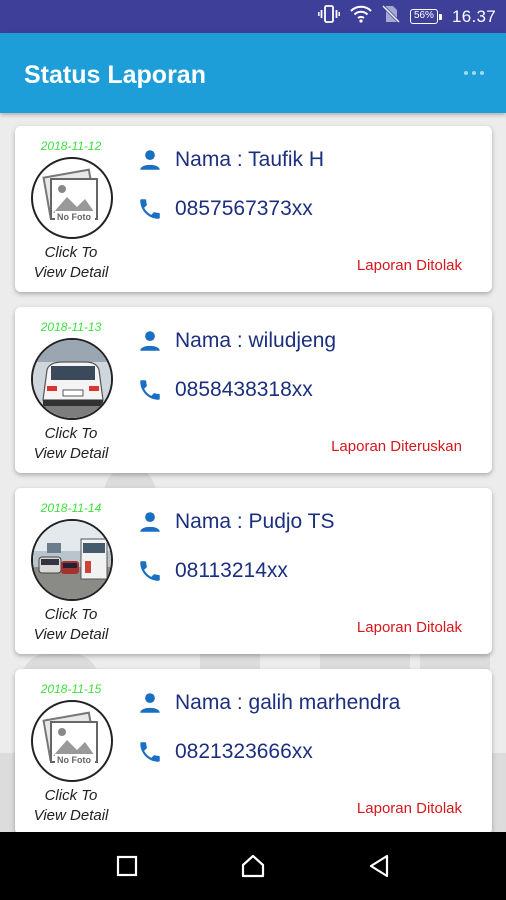 This screenshot has height=900, width=506. What do you see at coordinates (244, 389) in the screenshot?
I see `reporter-phone: 0858438318xx` at bounding box center [244, 389].